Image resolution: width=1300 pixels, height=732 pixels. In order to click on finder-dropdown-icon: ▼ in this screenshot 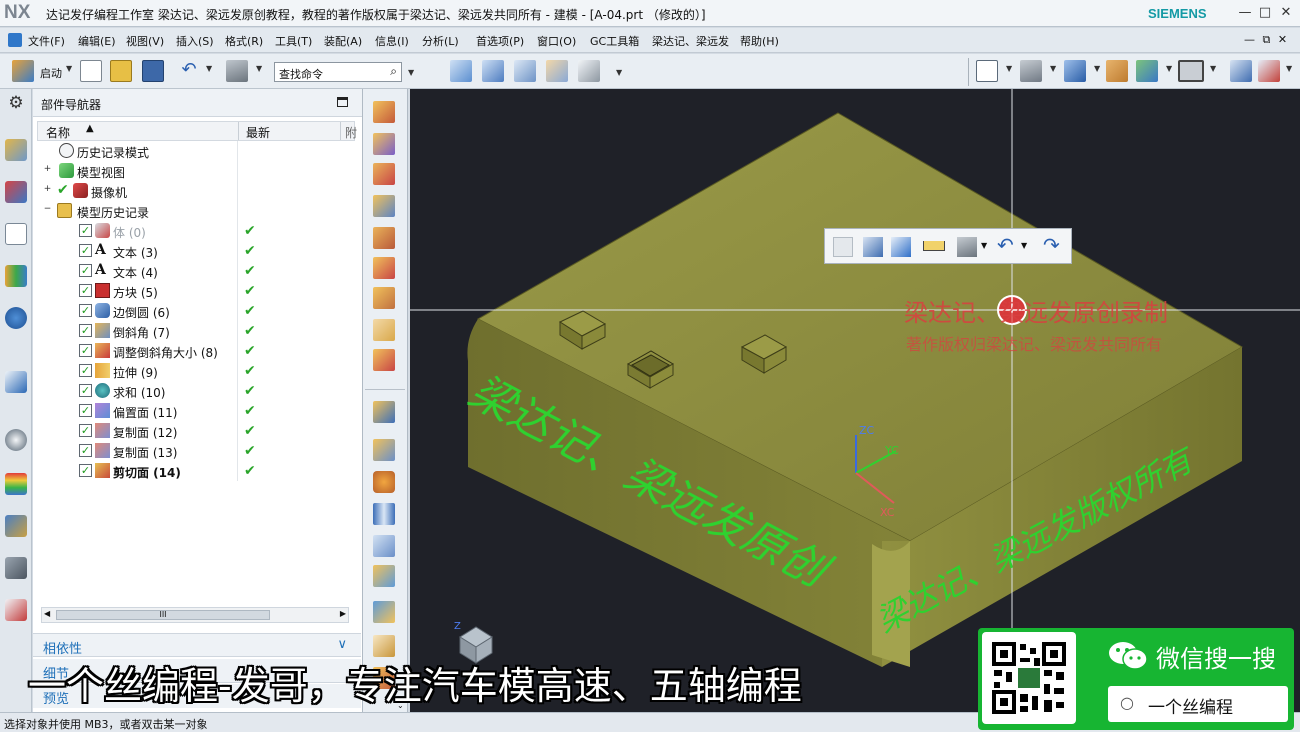, I will do `click(259, 68)`.